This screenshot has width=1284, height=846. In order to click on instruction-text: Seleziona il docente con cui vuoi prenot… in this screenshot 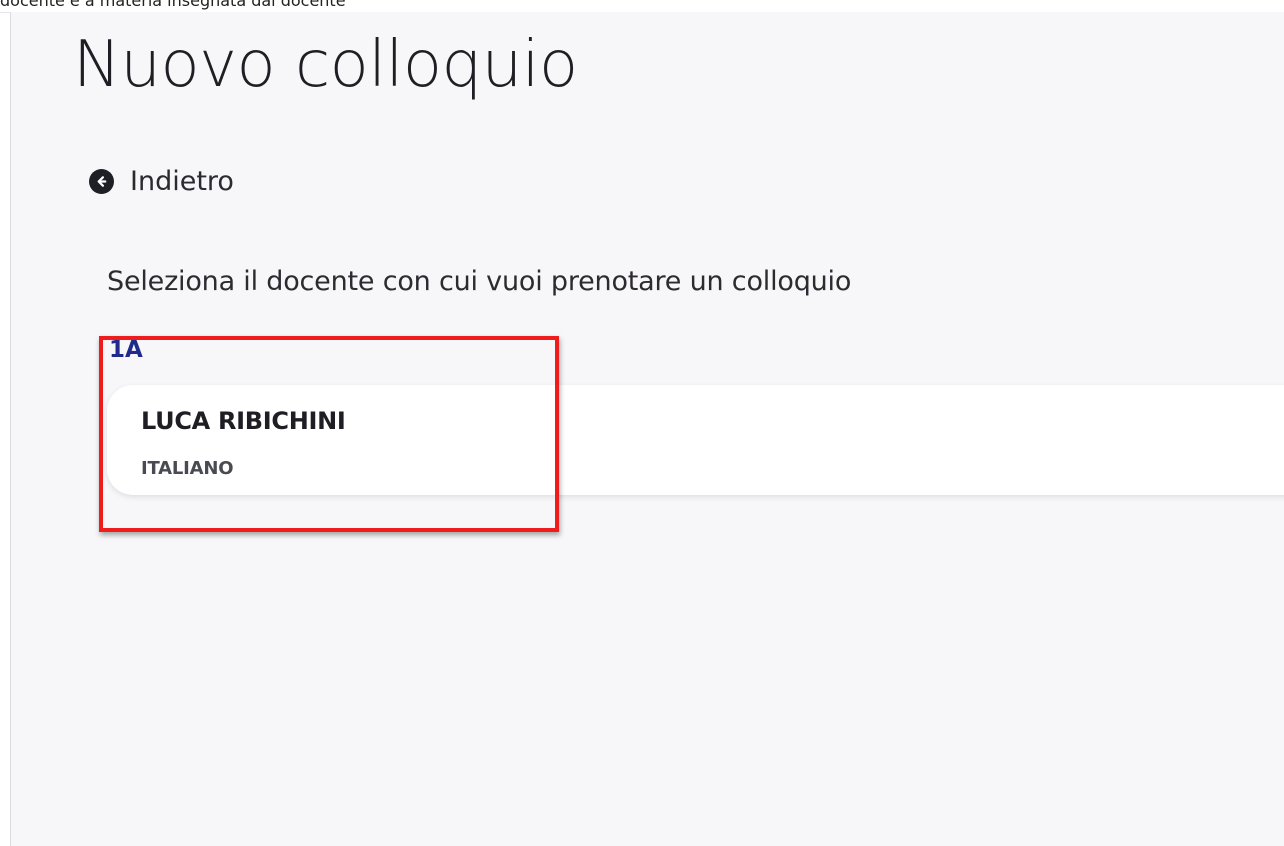, I will do `click(479, 281)`.